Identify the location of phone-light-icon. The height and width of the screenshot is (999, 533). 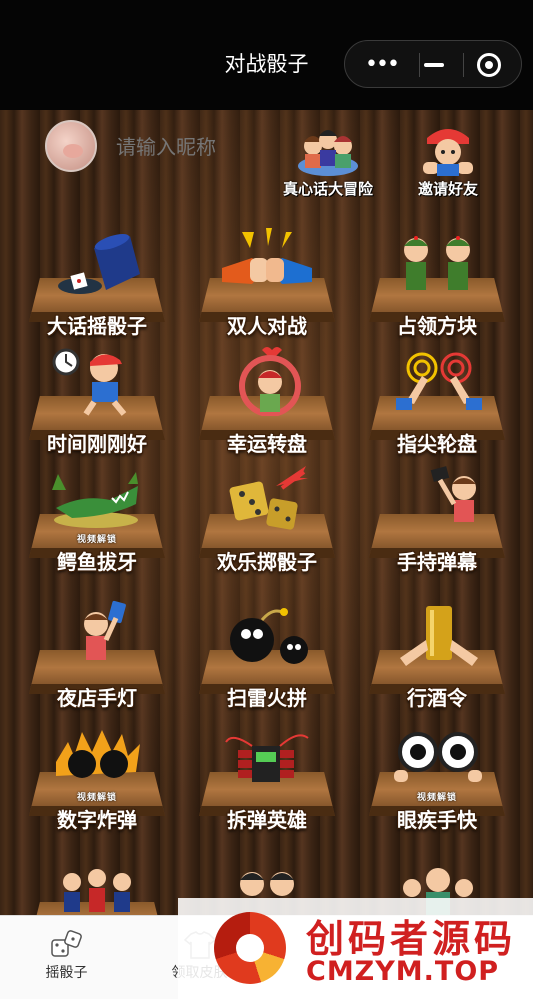
(97, 635).